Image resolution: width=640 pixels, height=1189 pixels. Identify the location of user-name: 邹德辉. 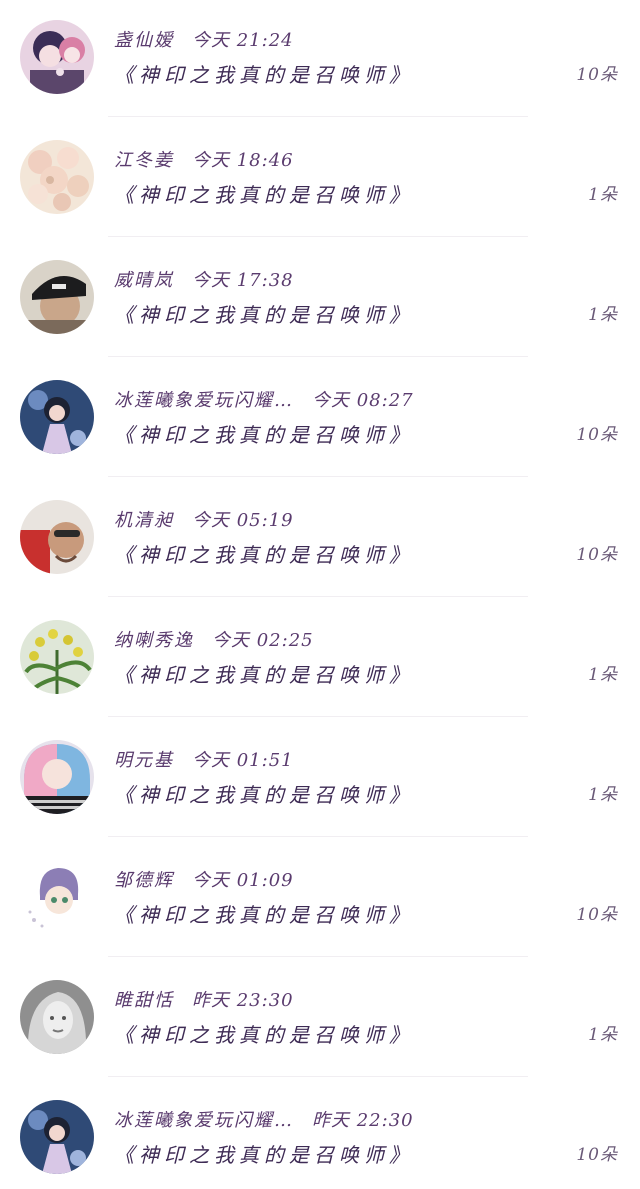
(144, 880).